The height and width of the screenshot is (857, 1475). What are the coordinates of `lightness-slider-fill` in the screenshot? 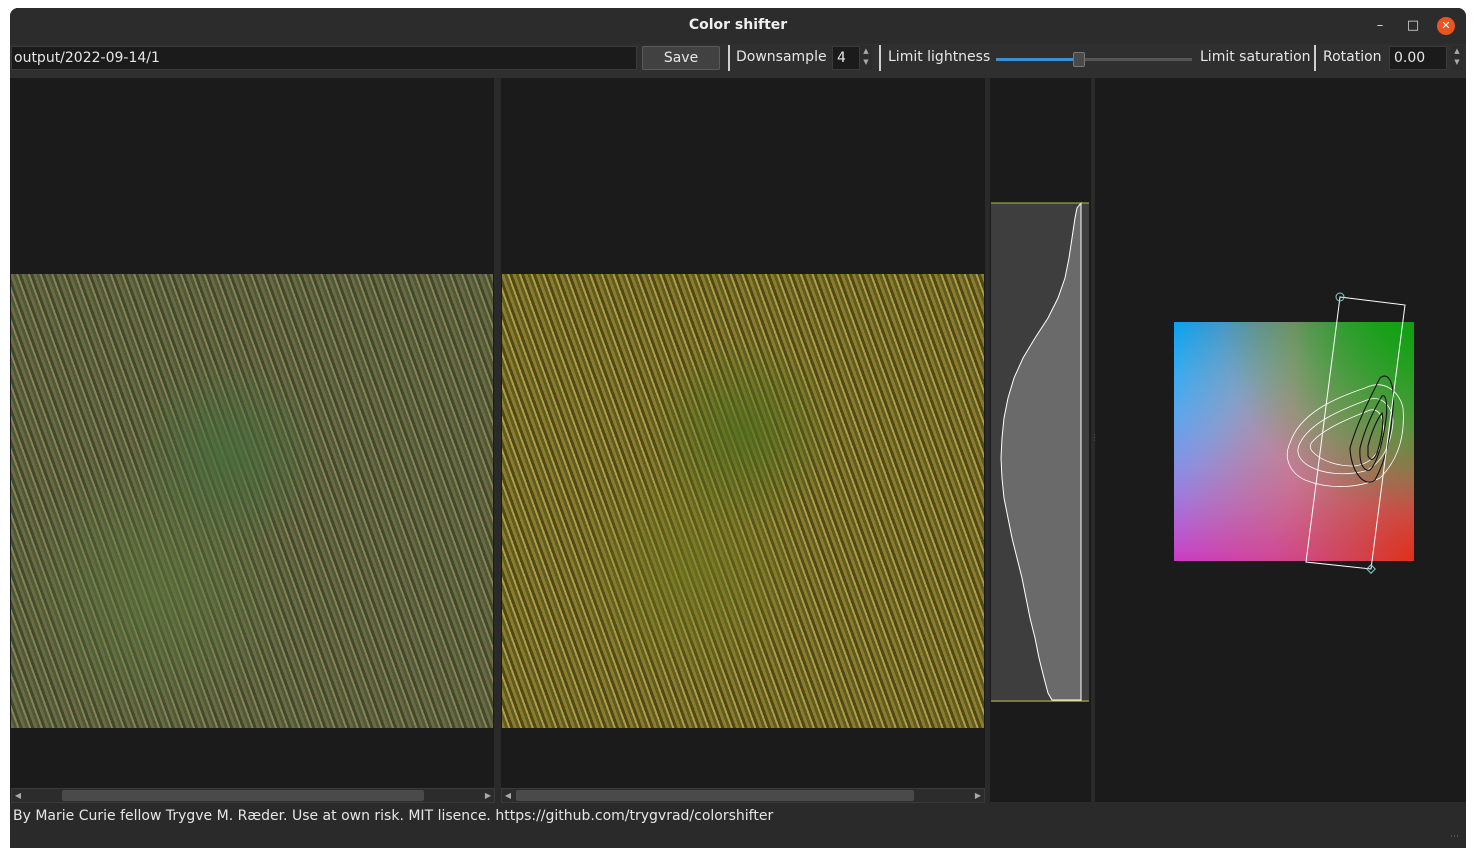 It's located at (1037, 59).